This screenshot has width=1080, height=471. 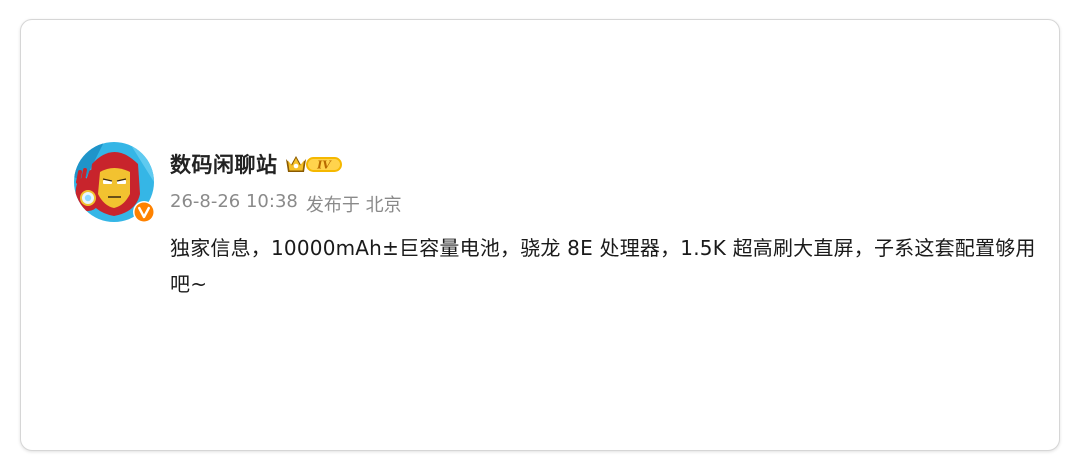 I want to click on verified-v-icon, so click(x=144, y=212).